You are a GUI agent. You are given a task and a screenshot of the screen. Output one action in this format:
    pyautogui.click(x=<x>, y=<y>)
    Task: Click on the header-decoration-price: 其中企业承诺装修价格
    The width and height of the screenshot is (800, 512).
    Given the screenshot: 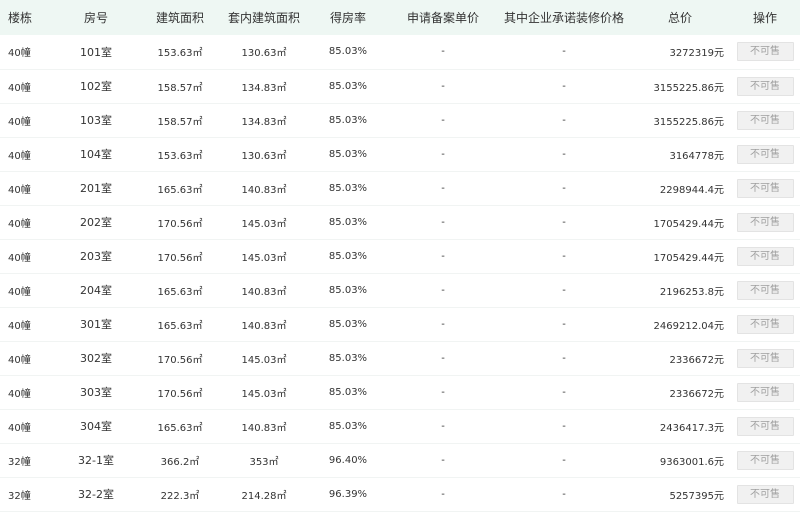 What is the action you would take?
    pyautogui.click(x=563, y=18)
    